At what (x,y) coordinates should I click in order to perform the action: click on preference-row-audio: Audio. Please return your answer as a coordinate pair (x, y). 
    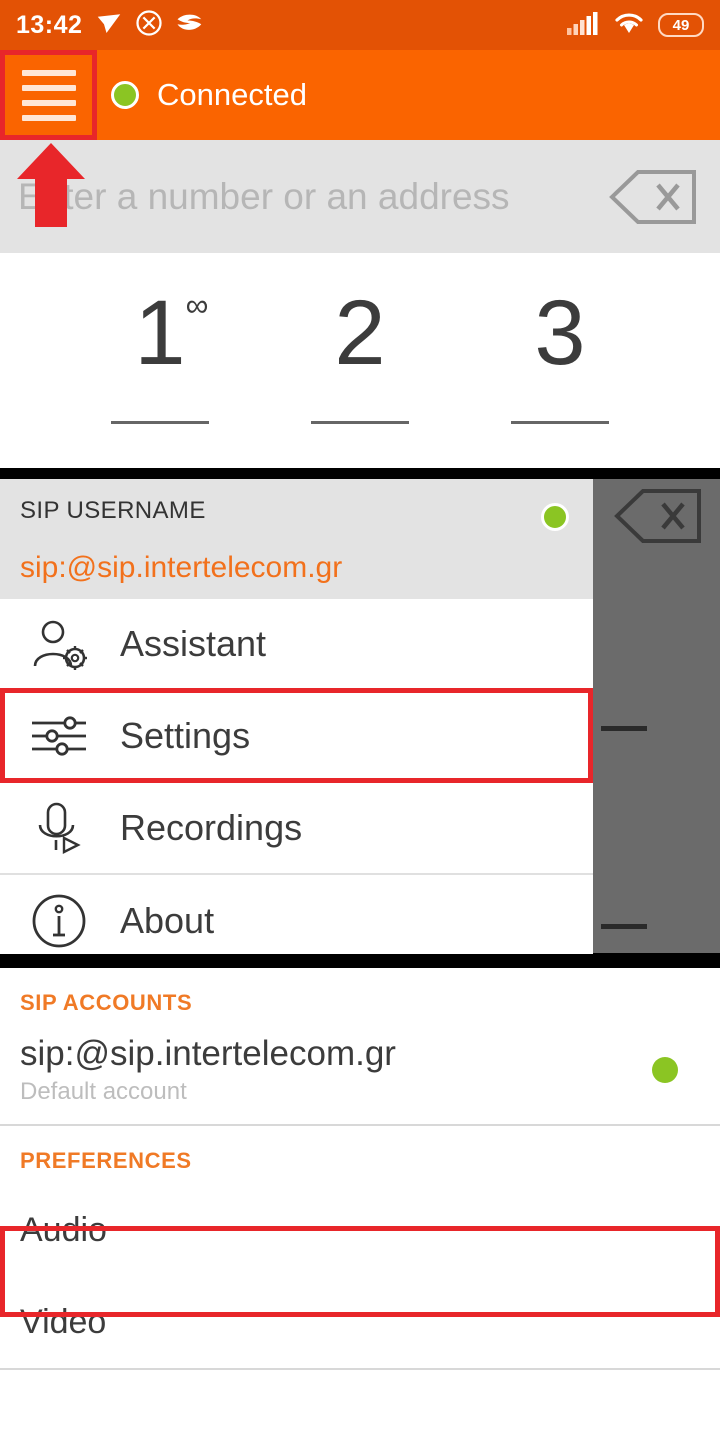
    Looking at the image, I should click on (360, 1230).